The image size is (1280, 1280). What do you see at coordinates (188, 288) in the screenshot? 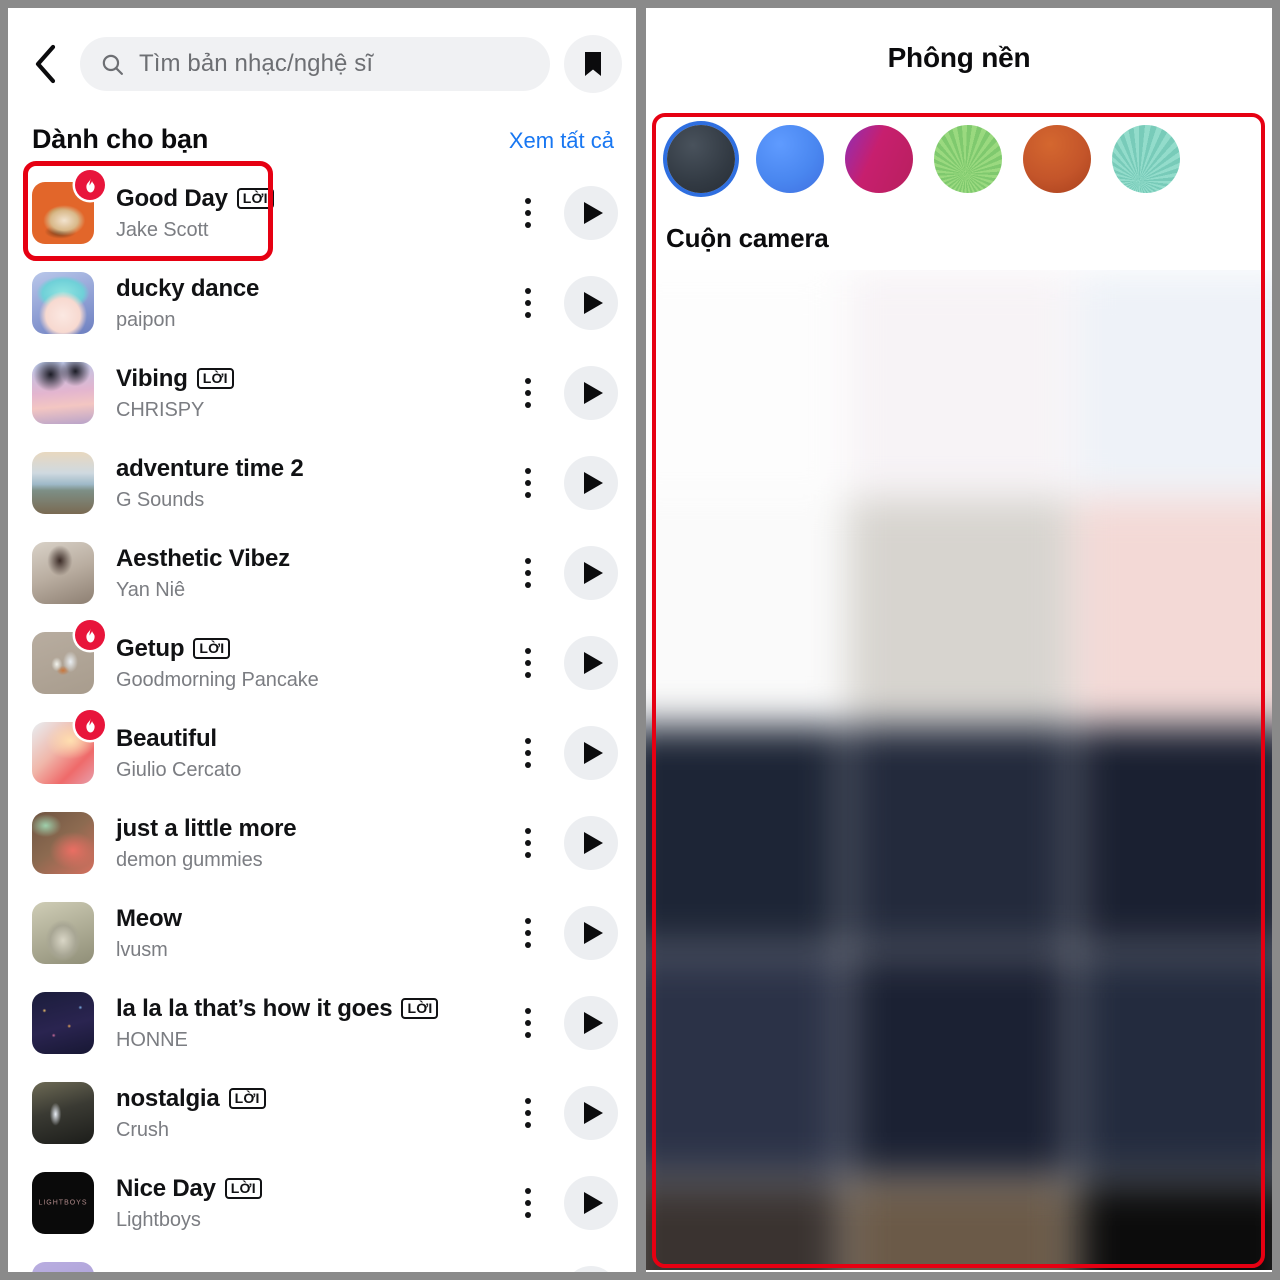
I see `song-title: ducky dance` at bounding box center [188, 288].